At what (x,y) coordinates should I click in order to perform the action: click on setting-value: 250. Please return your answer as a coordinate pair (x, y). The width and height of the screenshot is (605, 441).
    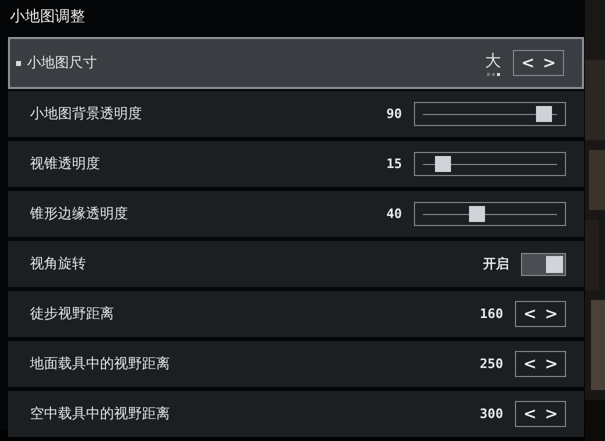
    Looking at the image, I should click on (492, 364).